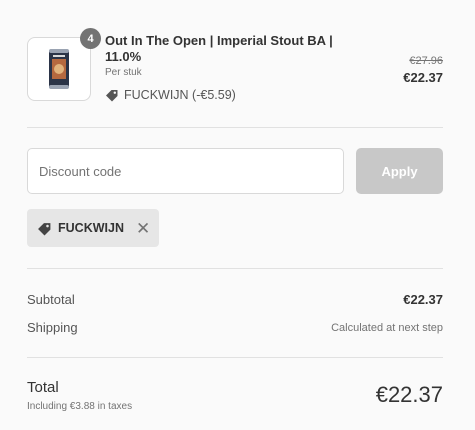 The width and height of the screenshot is (475, 430). Describe the element at coordinates (180, 95) in the screenshot. I see `product-discount-label: FUCKWIJN (-€5.59)` at that location.